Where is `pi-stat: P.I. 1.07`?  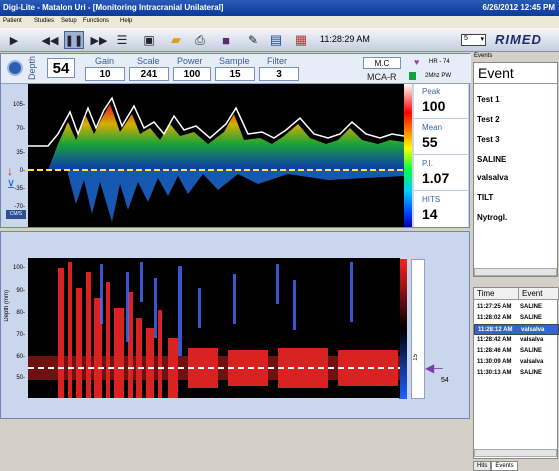 pi-stat: P.I. 1.07 is located at coordinates (441, 173).